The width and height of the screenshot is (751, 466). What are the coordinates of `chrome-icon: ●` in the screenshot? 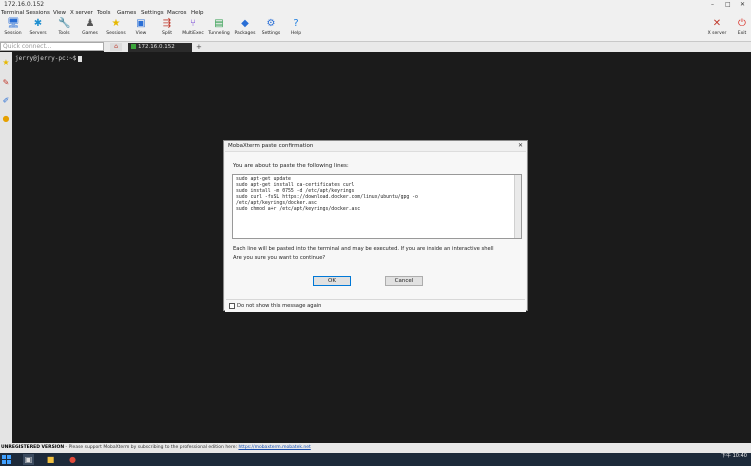 It's located at (72, 459).